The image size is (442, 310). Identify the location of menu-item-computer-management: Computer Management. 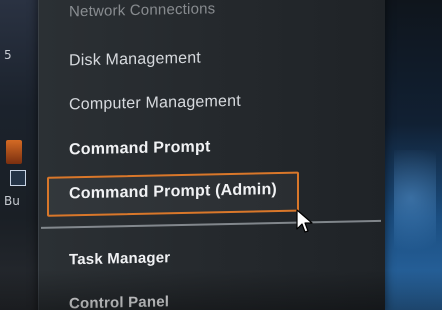
(155, 104).